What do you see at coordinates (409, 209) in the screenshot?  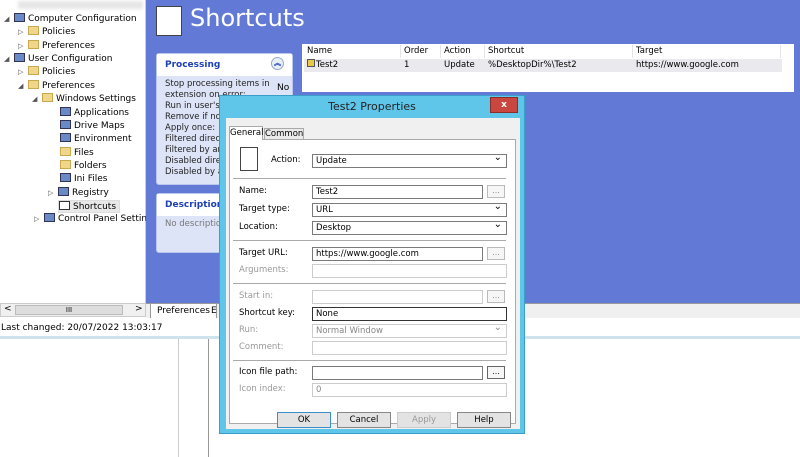 I see `target-type-select: URL` at bounding box center [409, 209].